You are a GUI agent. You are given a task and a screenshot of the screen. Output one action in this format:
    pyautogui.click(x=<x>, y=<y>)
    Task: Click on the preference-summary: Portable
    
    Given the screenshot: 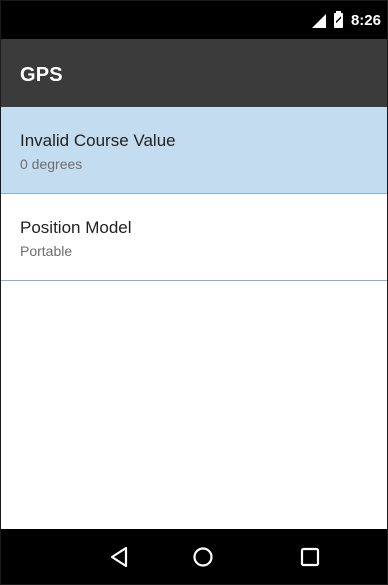 What is the action you would take?
    pyautogui.click(x=46, y=251)
    